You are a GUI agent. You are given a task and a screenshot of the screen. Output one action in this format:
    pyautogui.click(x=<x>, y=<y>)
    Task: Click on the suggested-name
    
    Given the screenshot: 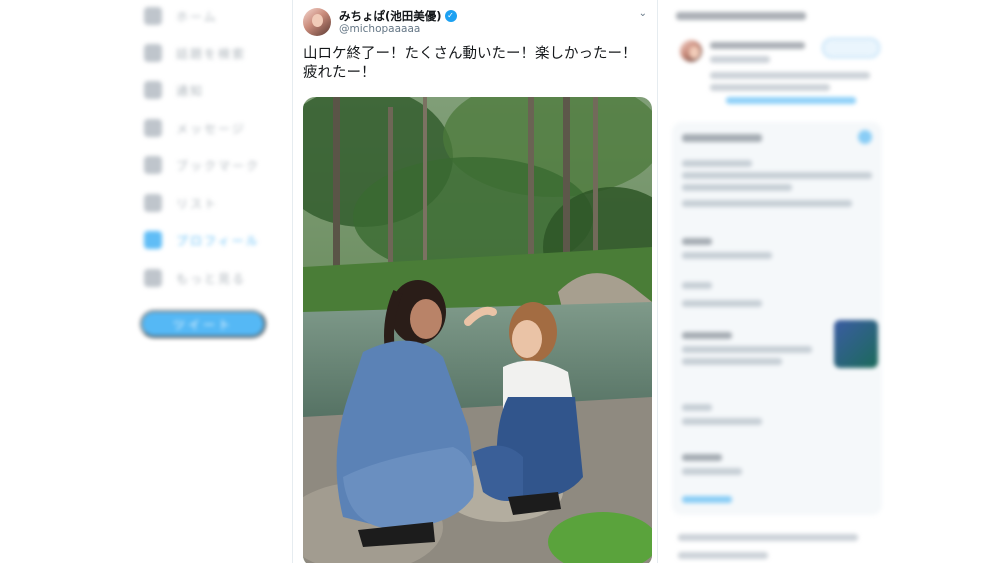 What is the action you would take?
    pyautogui.click(x=757, y=45)
    